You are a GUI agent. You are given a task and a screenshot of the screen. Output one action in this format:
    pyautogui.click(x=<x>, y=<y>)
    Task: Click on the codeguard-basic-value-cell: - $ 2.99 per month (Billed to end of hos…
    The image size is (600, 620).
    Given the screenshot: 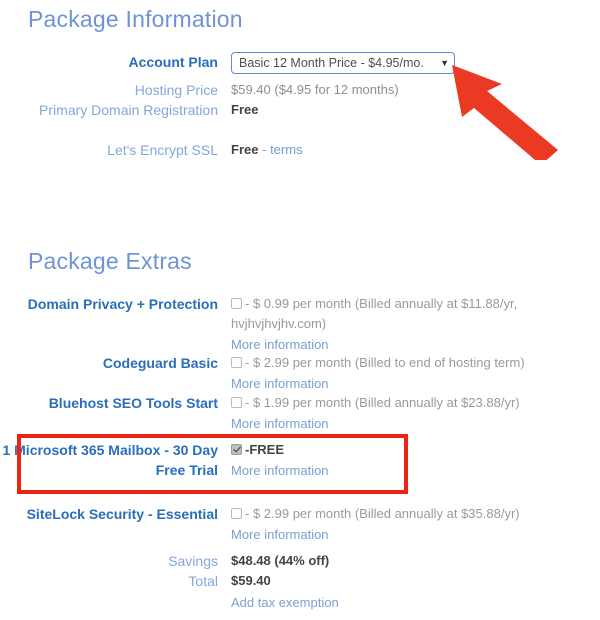 What is the action you would take?
    pyautogui.click(x=414, y=373)
    